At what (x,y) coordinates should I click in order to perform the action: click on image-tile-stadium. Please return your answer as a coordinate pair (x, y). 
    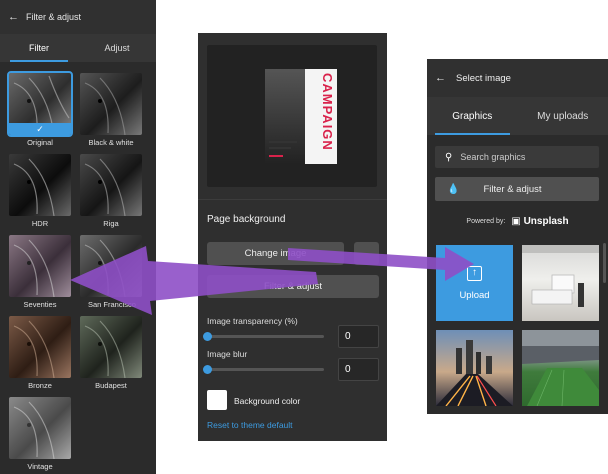
    Looking at the image, I should click on (560, 368).